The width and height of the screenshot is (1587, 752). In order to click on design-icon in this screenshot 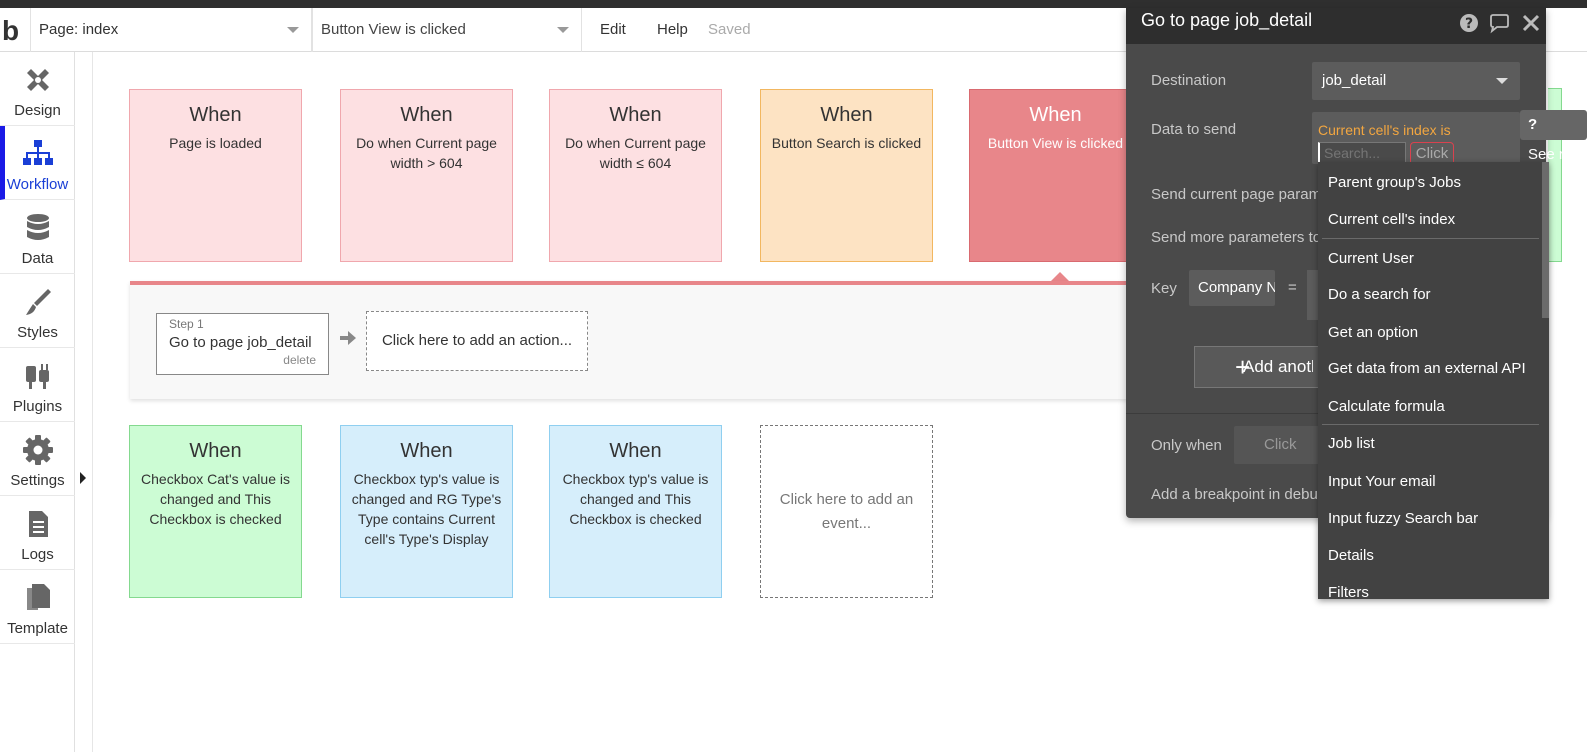, I will do `click(38, 80)`.